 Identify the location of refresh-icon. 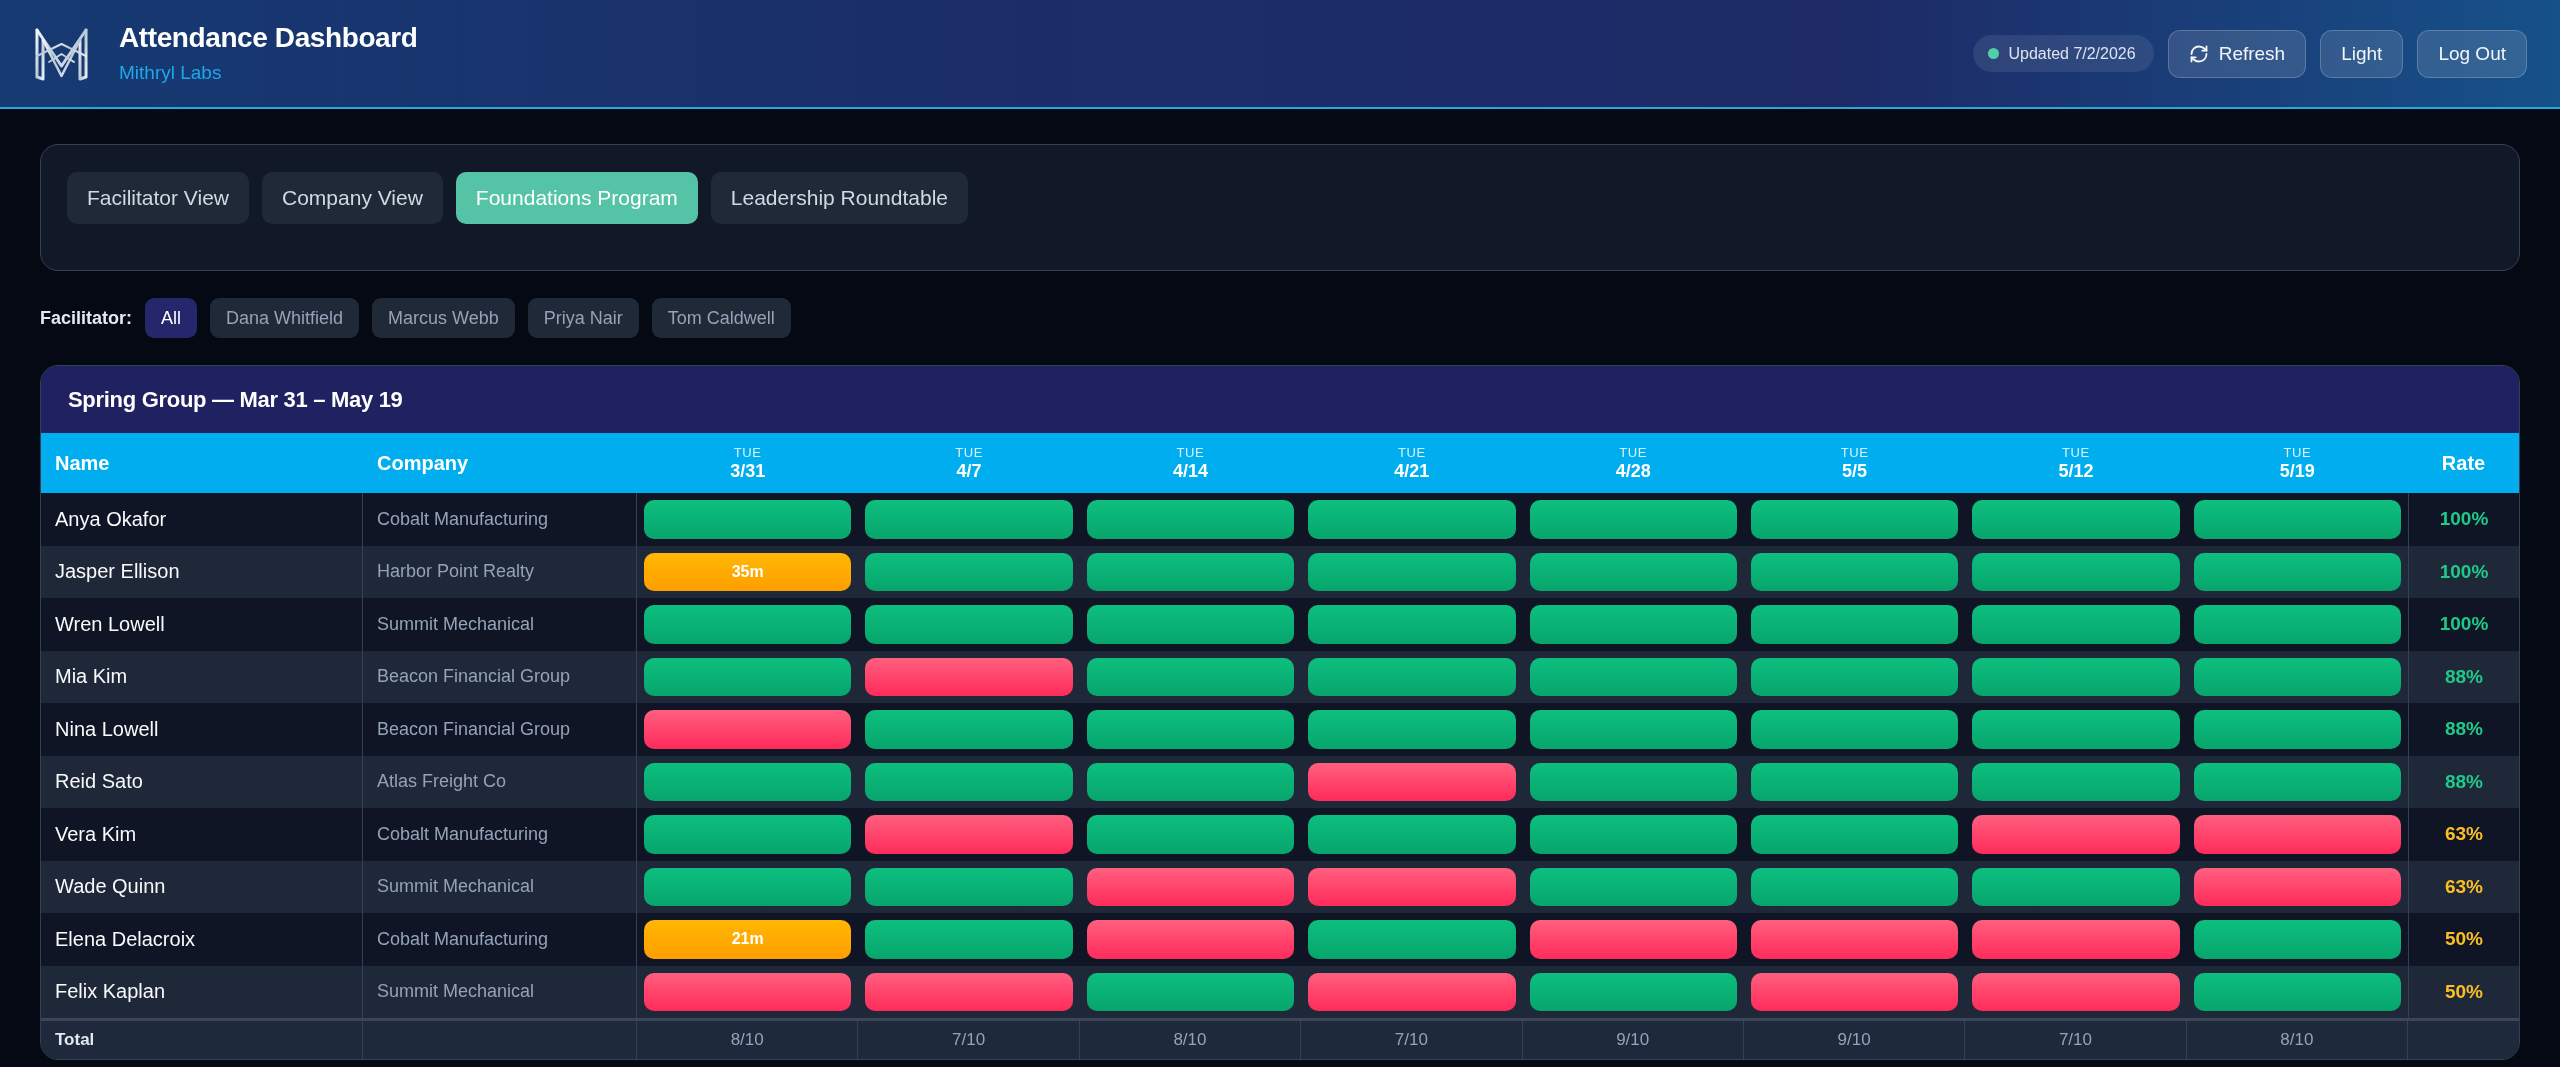
(2198, 53).